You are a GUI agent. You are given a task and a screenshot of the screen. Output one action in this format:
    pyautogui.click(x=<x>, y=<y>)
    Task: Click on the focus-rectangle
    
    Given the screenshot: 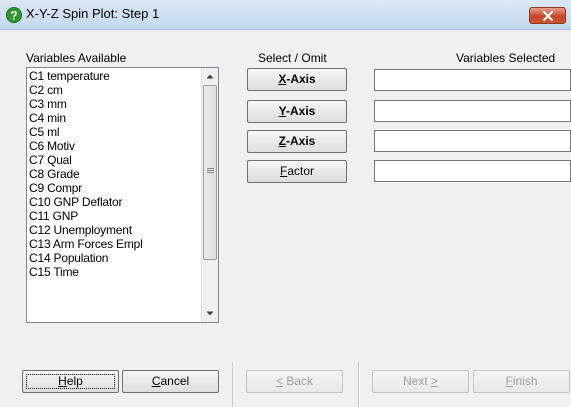 What is the action you would take?
    pyautogui.click(x=70, y=381)
    